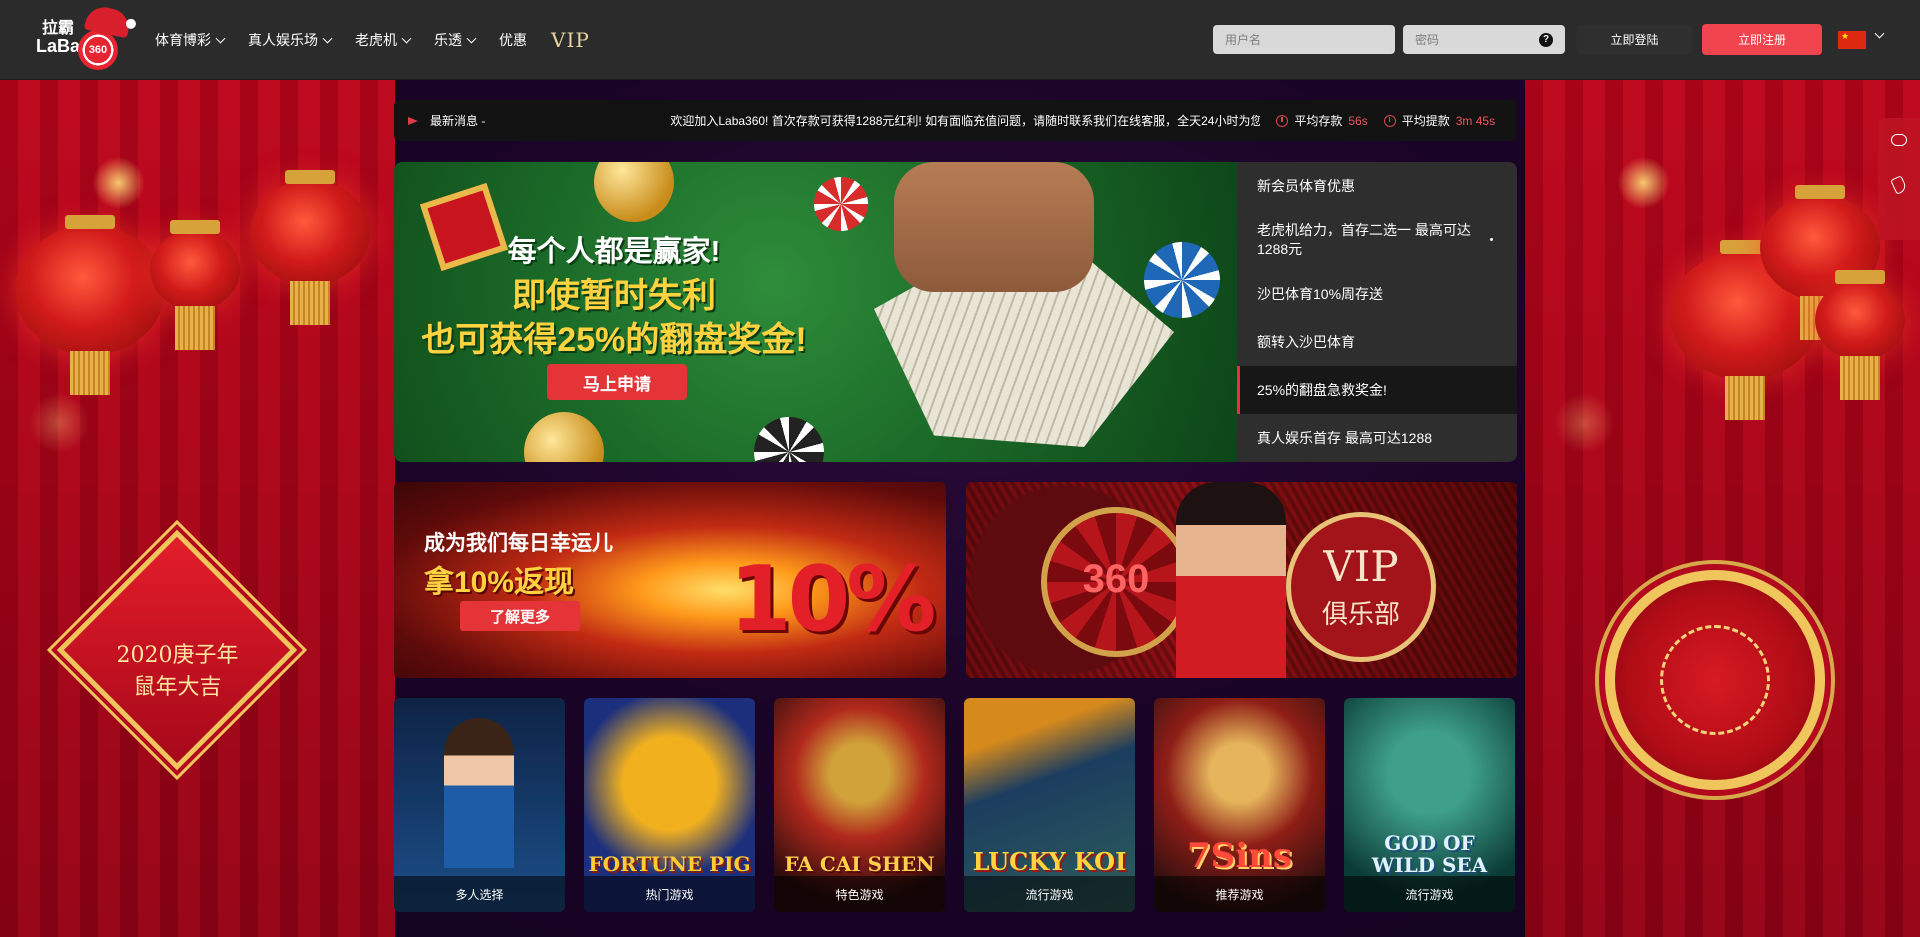  Describe the element at coordinates (183, 40) in the screenshot. I see `nav-label: 体育博彩` at that location.